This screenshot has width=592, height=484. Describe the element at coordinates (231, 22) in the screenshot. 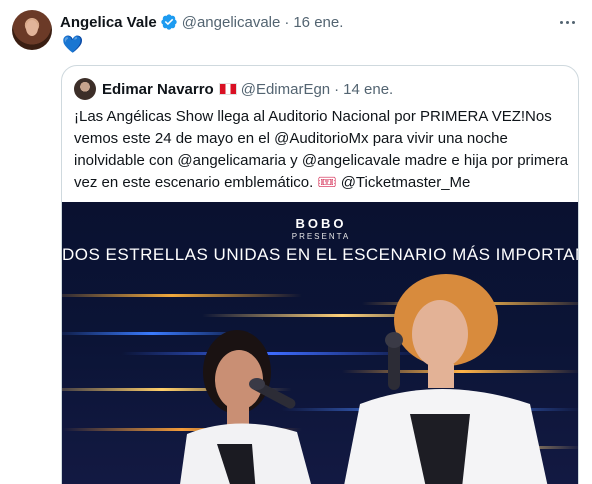

I see `author-handle: @angelicavale` at that location.